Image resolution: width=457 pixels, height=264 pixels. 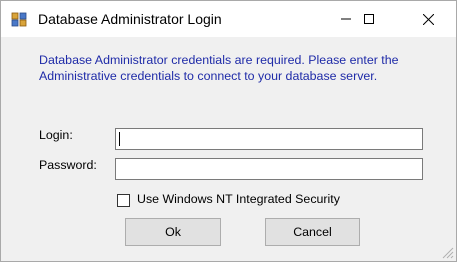 I want to click on maximize-icon, so click(x=369, y=19).